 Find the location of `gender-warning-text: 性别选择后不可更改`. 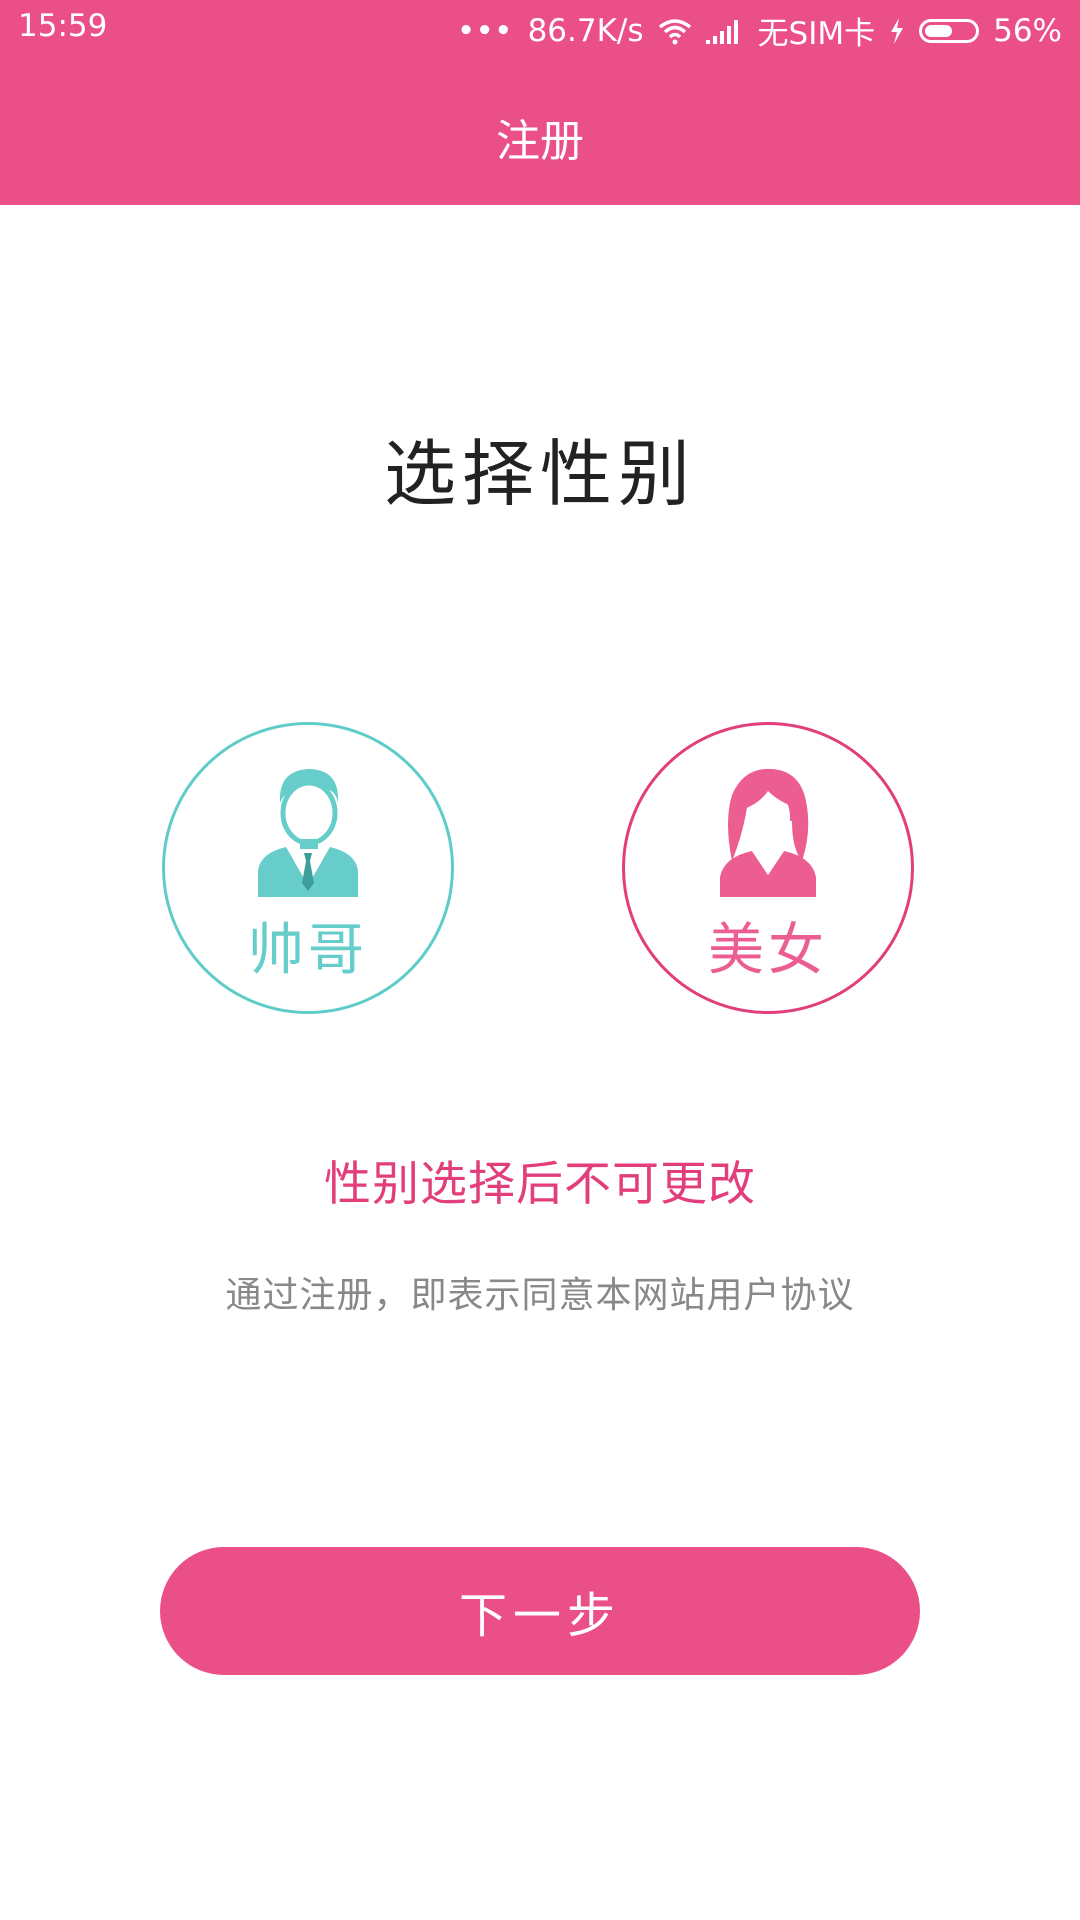

gender-warning-text: 性别选择后不可更改 is located at coordinates (540, 1184).